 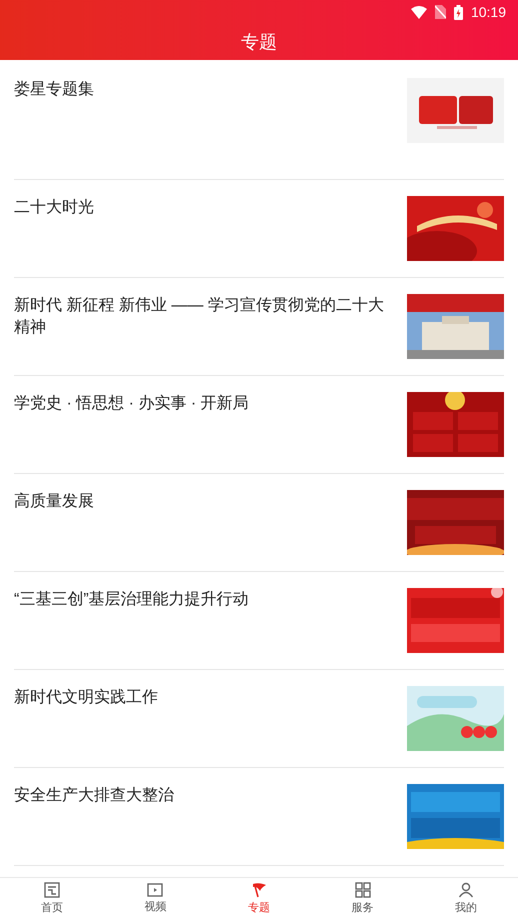 I want to click on nav-tab: 我的, so click(x=466, y=899).